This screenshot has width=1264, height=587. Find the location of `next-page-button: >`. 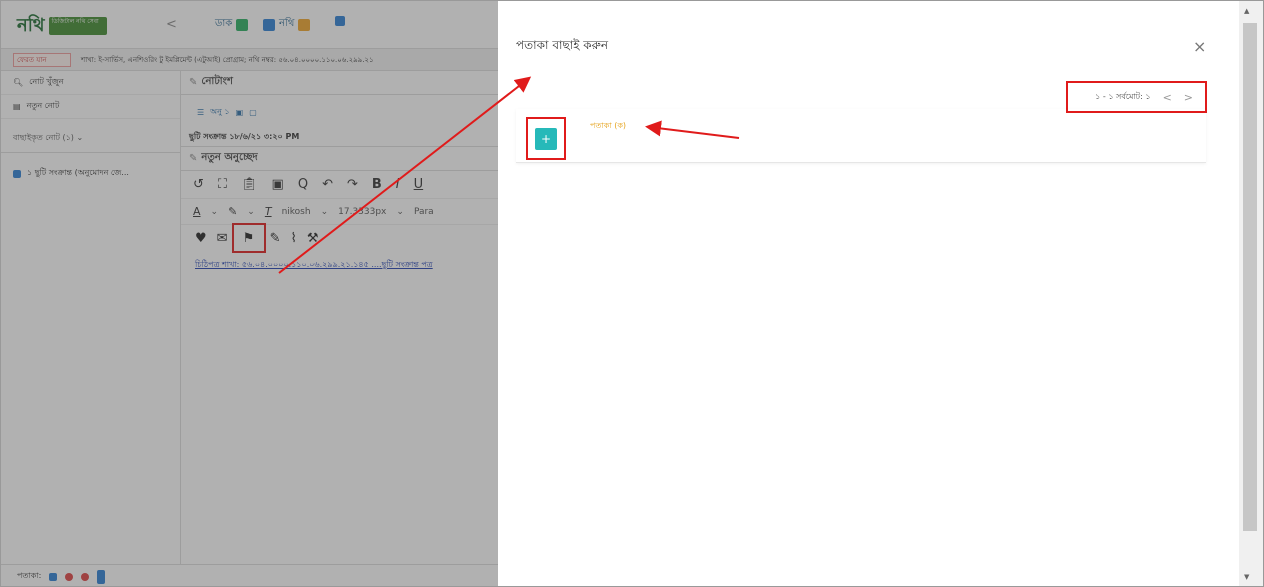

next-page-button: > is located at coordinates (1188, 97).